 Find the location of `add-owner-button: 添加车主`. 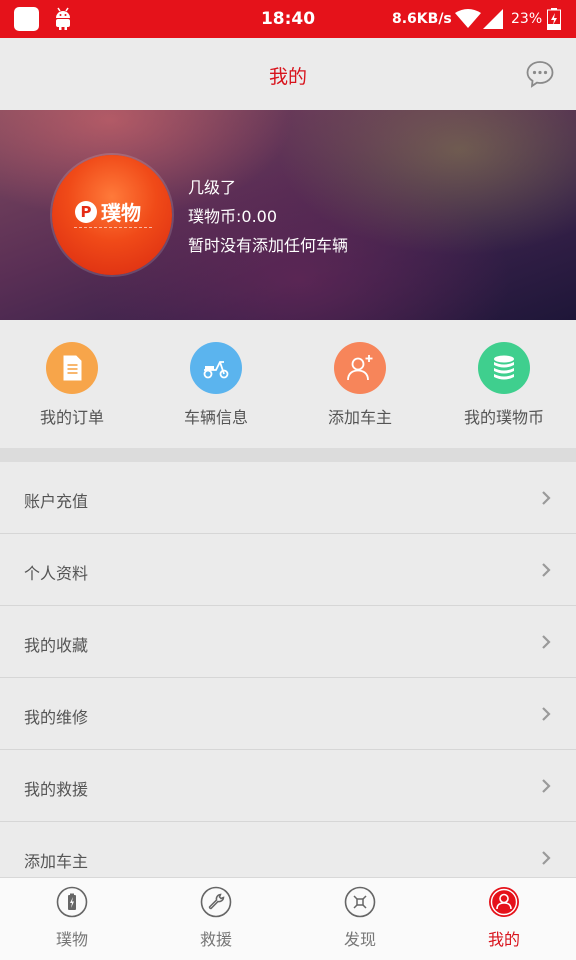

add-owner-button: 添加车主 is located at coordinates (360, 385).